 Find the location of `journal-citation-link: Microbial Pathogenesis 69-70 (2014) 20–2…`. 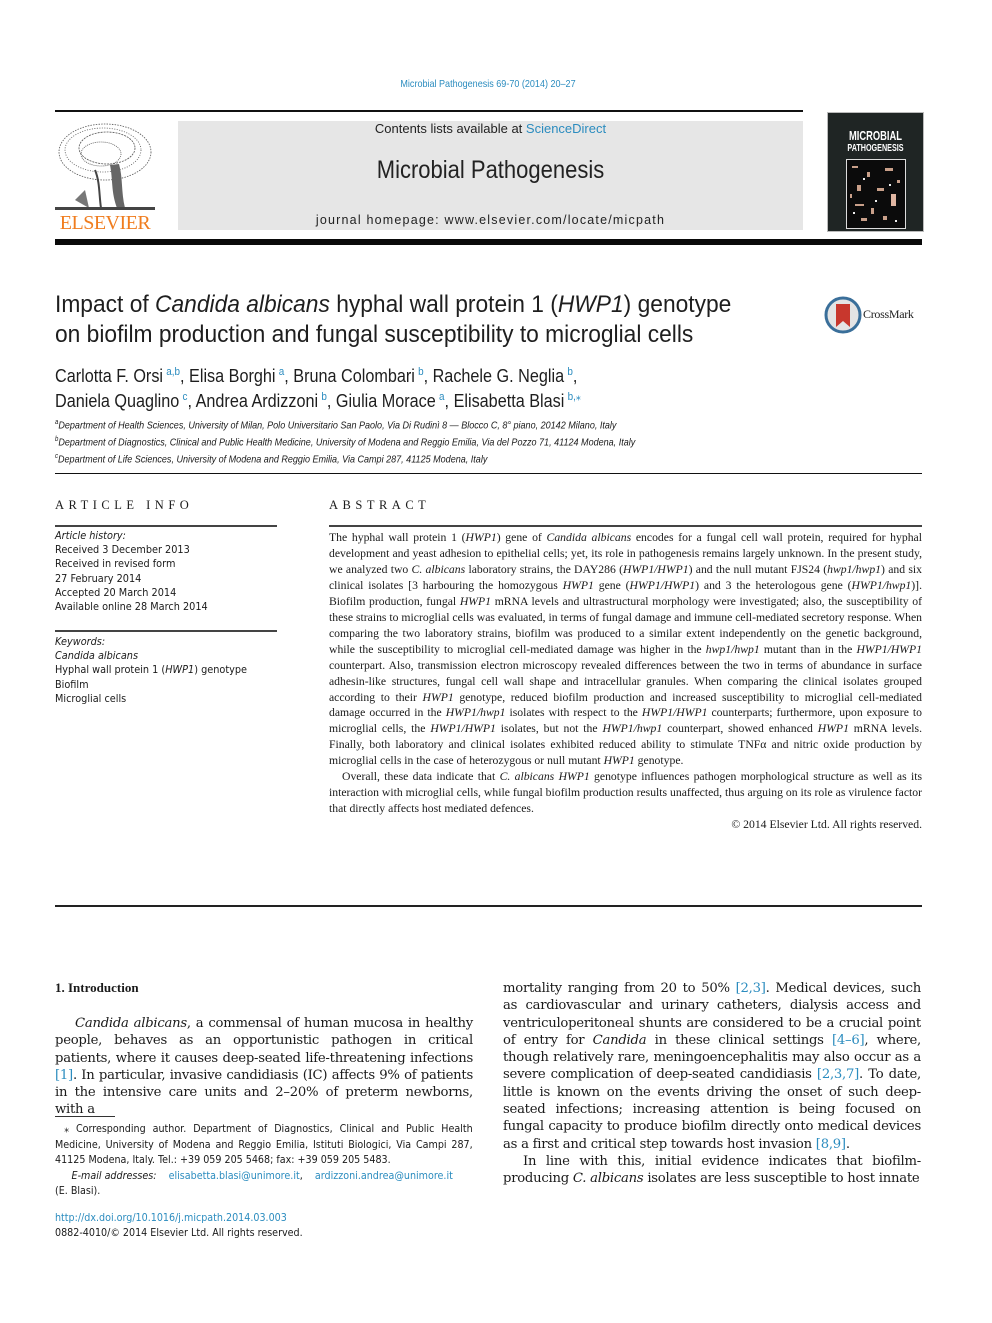

journal-citation-link: Microbial Pathogenesis 69-70 (2014) 20–2… is located at coordinates (487, 84).